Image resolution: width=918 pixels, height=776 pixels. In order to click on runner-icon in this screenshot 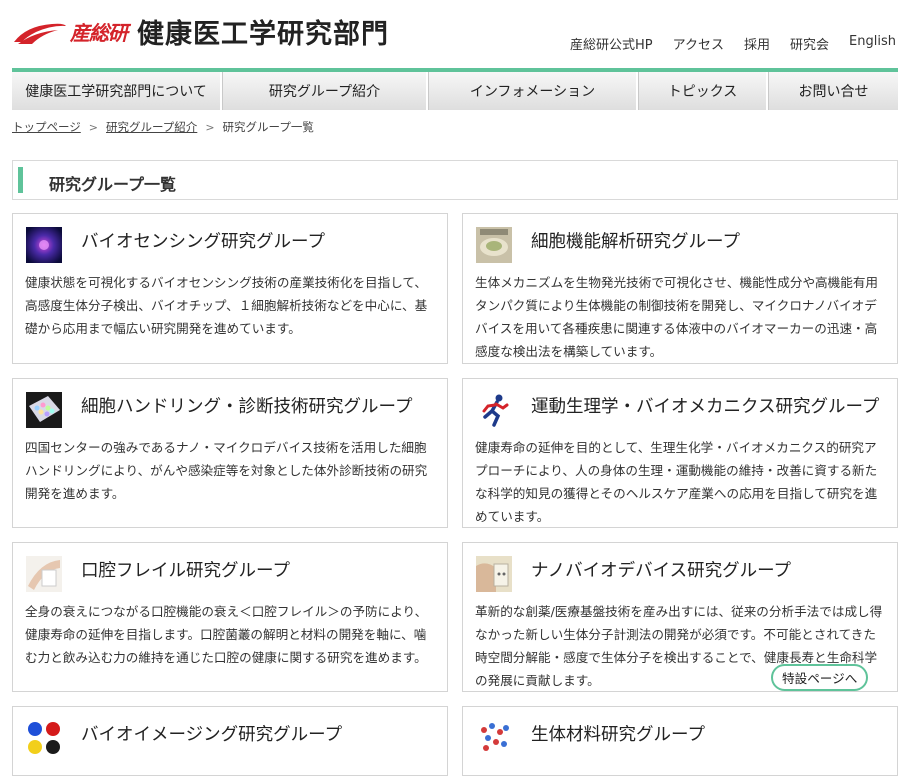, I will do `click(494, 410)`.